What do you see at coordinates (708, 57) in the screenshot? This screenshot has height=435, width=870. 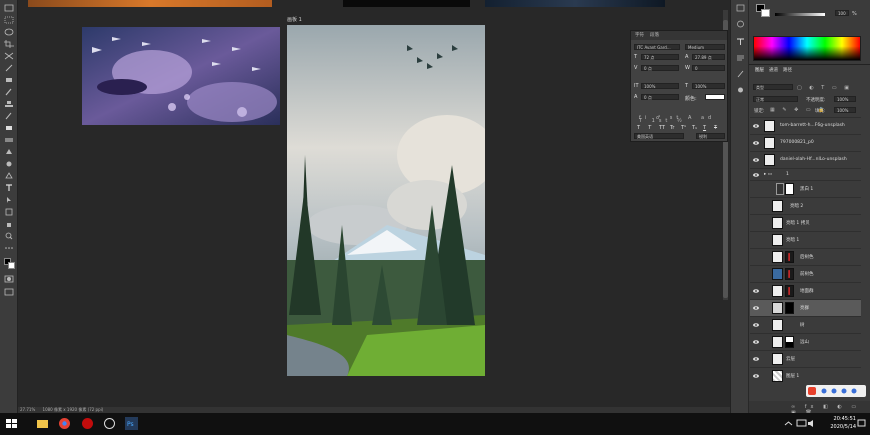 I see `leading-field: 27.89 点` at bounding box center [708, 57].